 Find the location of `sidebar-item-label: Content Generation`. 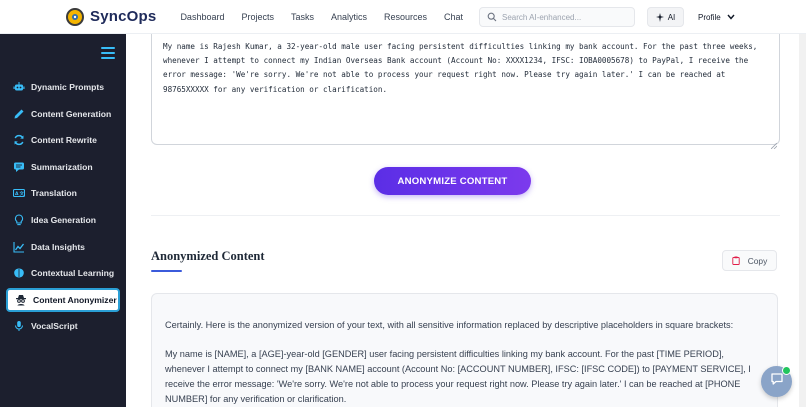

sidebar-item-label: Content Generation is located at coordinates (71, 113).